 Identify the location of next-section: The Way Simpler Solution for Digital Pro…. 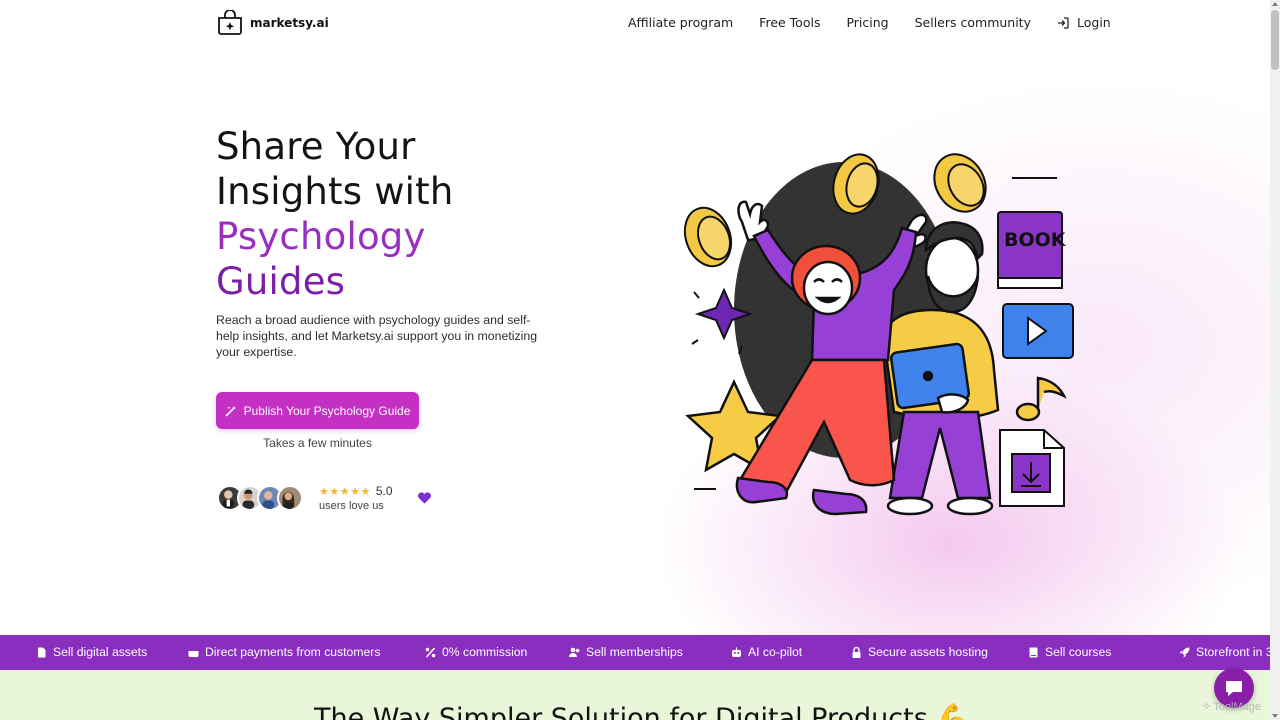
(635, 695).